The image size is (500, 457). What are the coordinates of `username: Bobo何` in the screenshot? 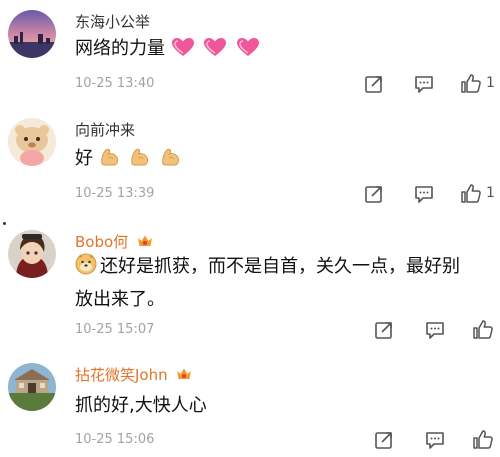 It's located at (114, 242).